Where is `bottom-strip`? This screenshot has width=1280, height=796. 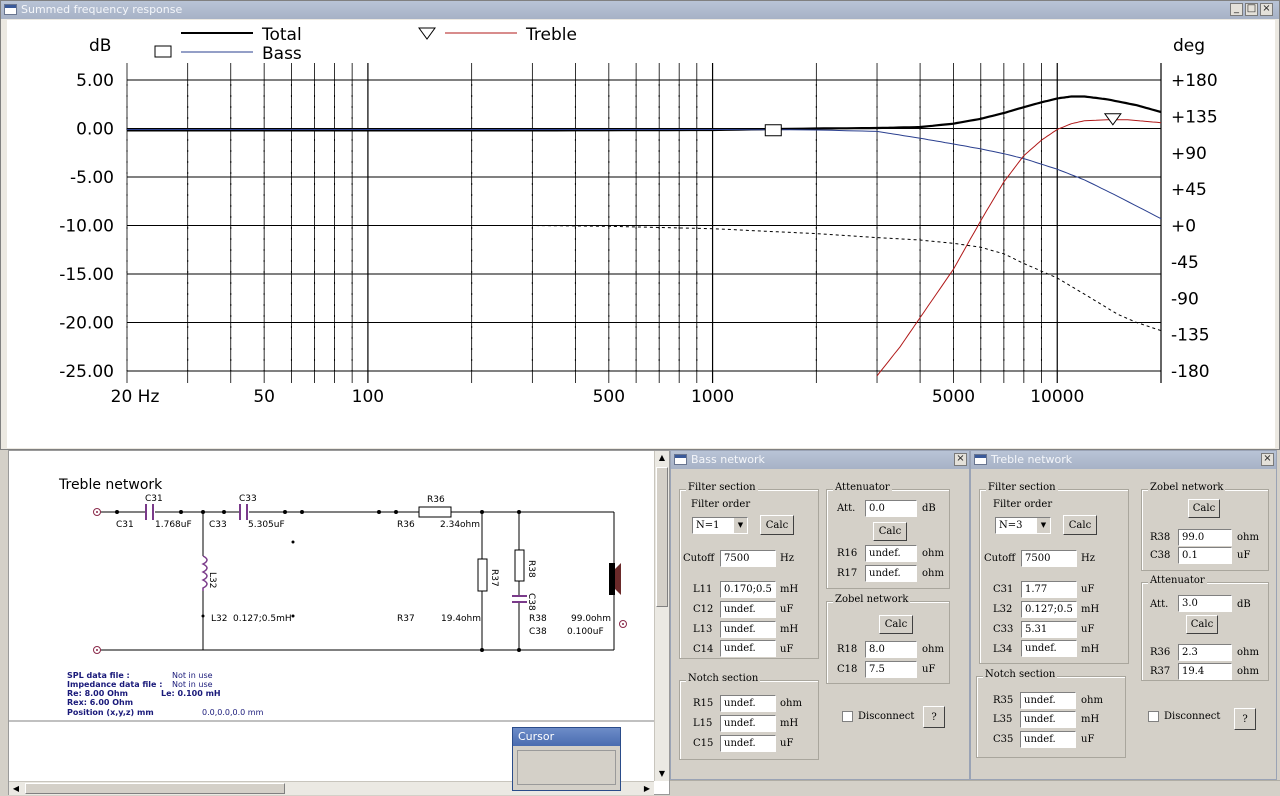 bottom-strip is located at coordinates (975, 787).